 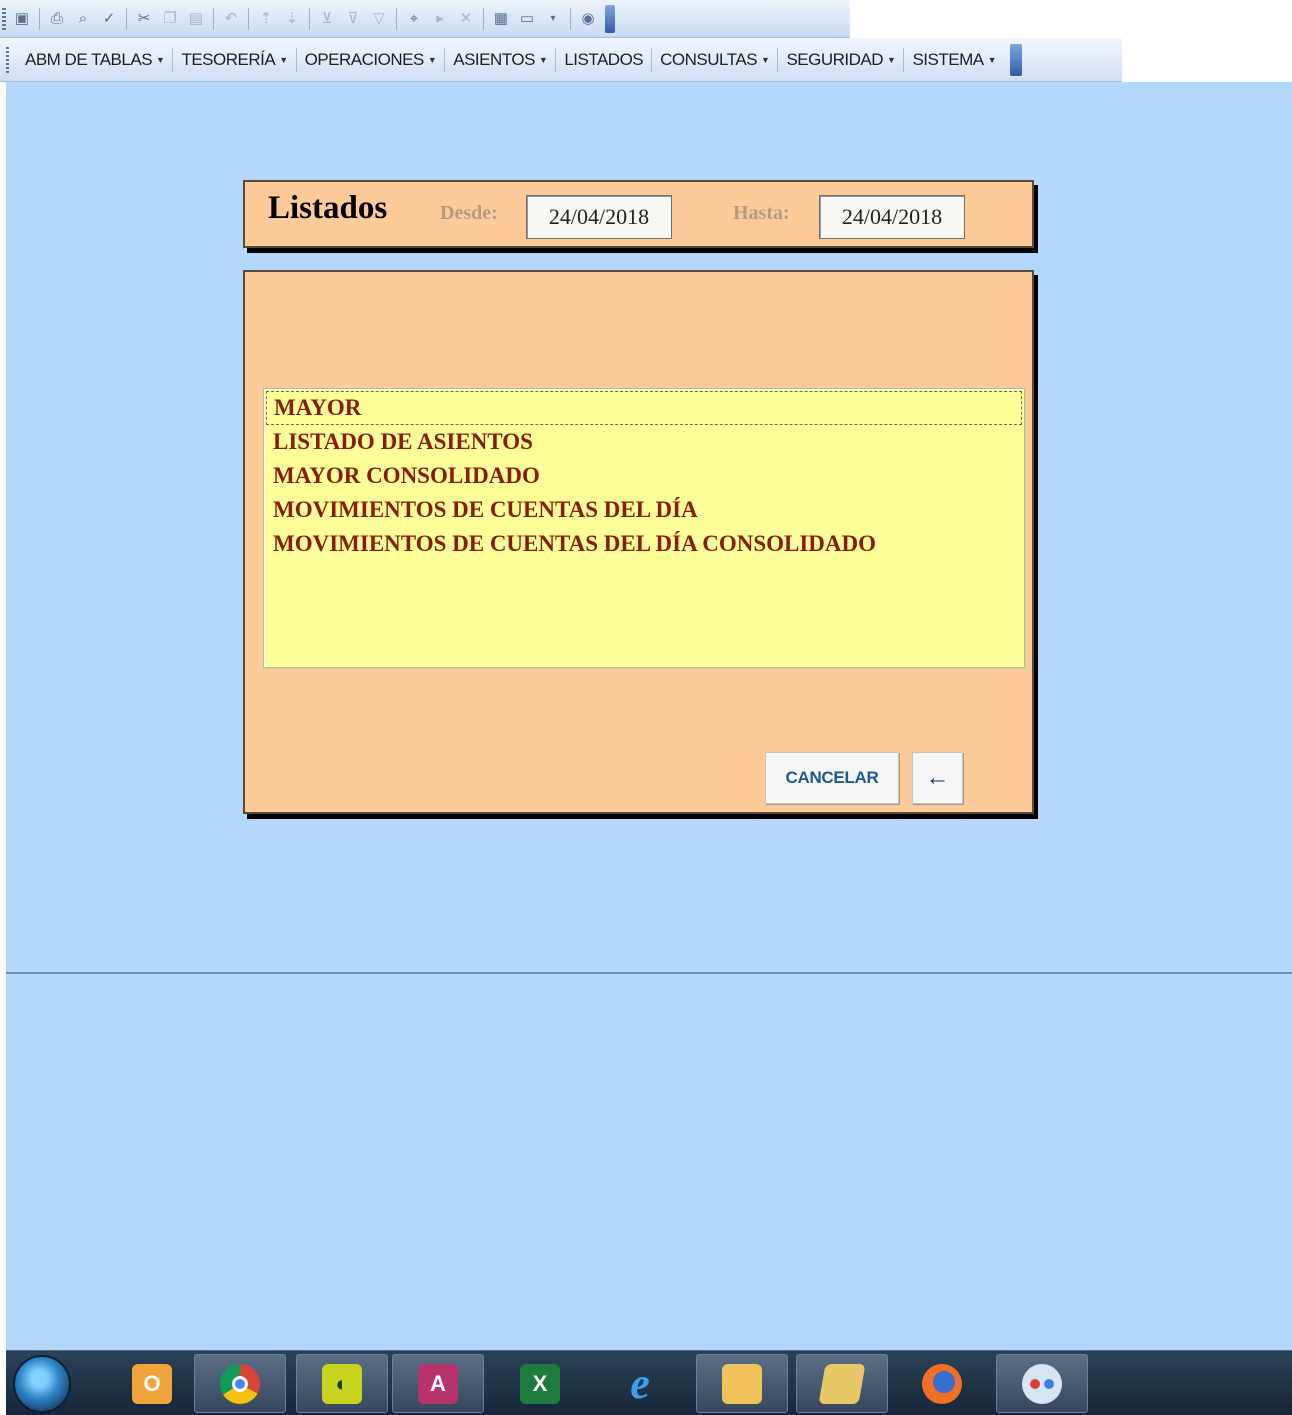 I want to click on taskbar-custom-app: ◐, so click(x=342, y=1383).